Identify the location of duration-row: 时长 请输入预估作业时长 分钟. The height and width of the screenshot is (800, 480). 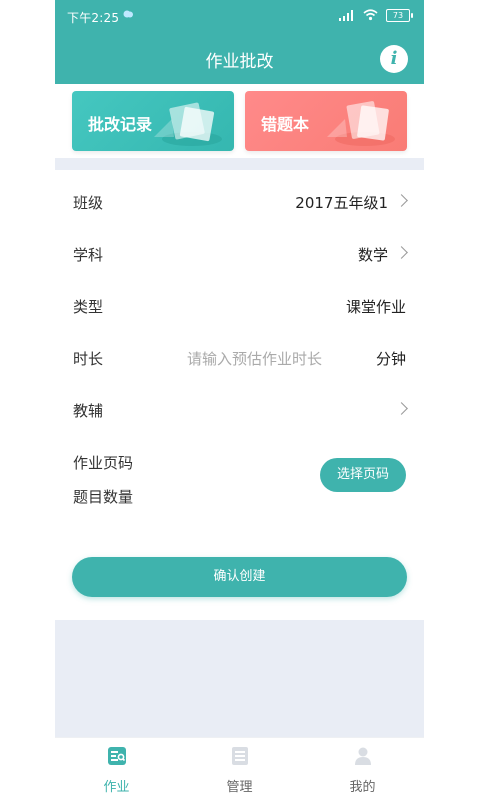
(239, 358).